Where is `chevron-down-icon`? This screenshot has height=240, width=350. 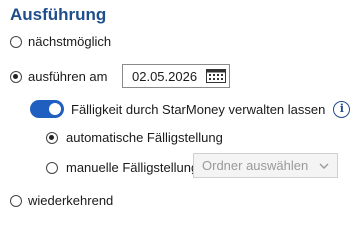 chevron-down-icon is located at coordinates (324, 166).